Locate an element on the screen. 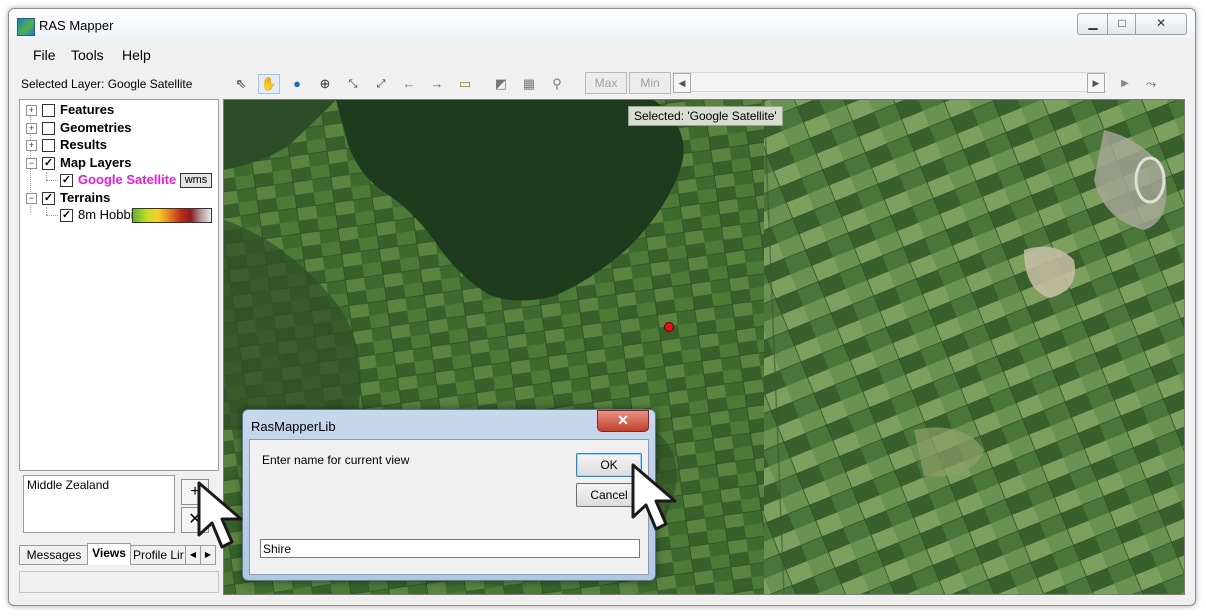 The image size is (1206, 616). menu-bar: File Tools Help is located at coordinates (602, 56).